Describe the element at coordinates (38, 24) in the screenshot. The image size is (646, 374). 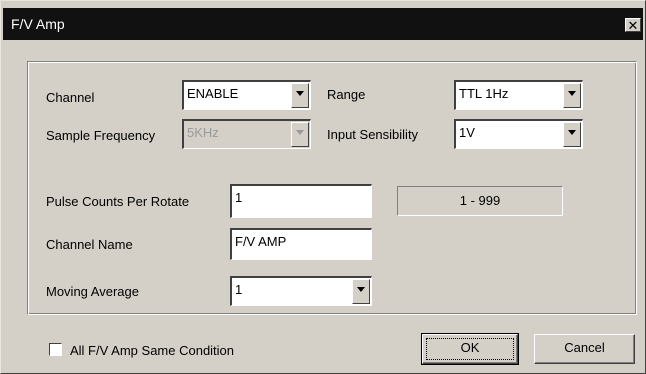
I see `window-title: F/V Amp` at that location.